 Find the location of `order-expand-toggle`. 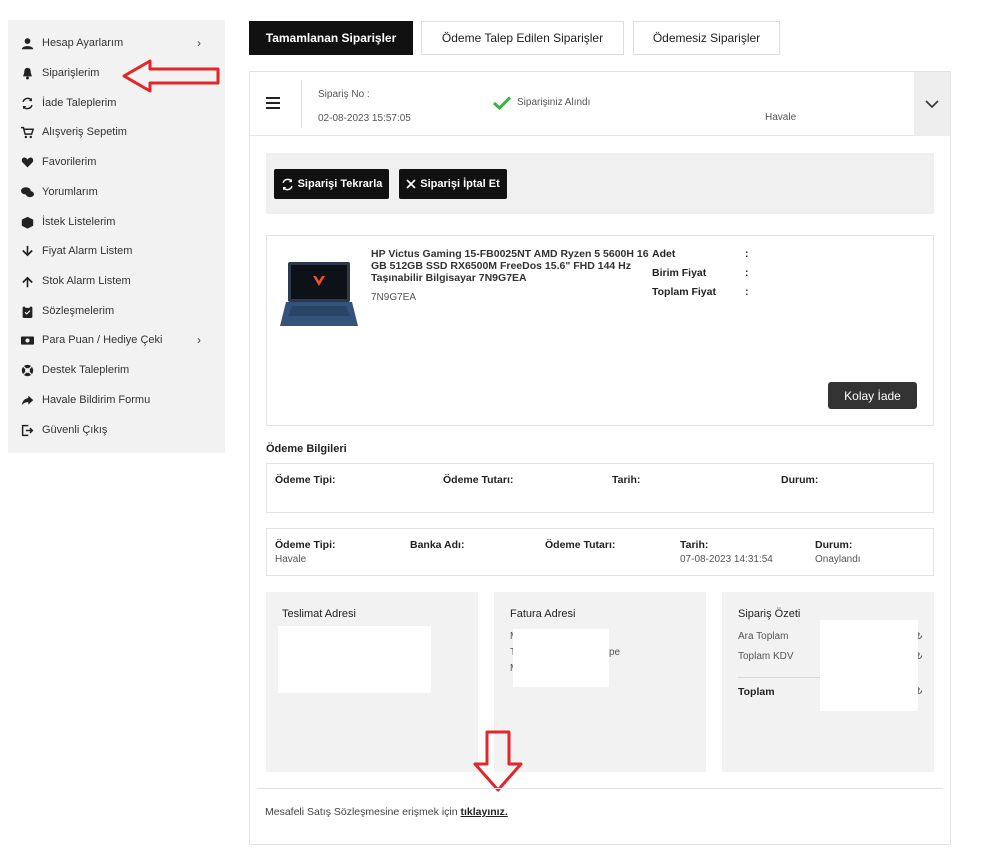

order-expand-toggle is located at coordinates (932, 104).